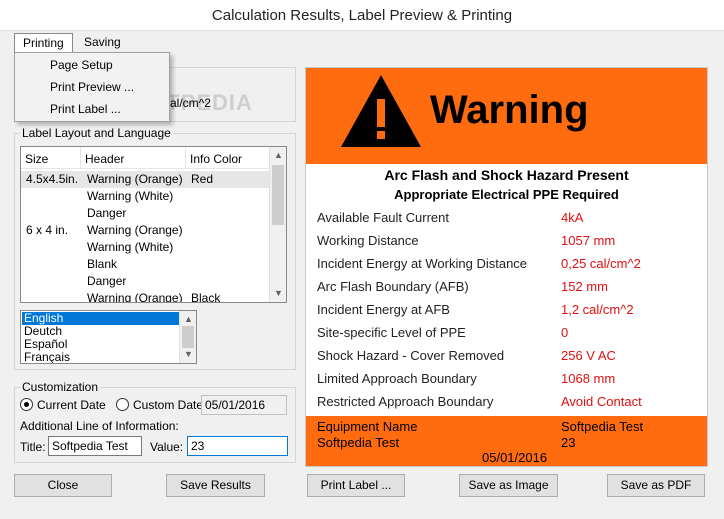 Image resolution: width=724 pixels, height=519 pixels. Describe the element at coordinates (588, 378) in the screenshot. I see `row-value: 1068 mm` at that location.